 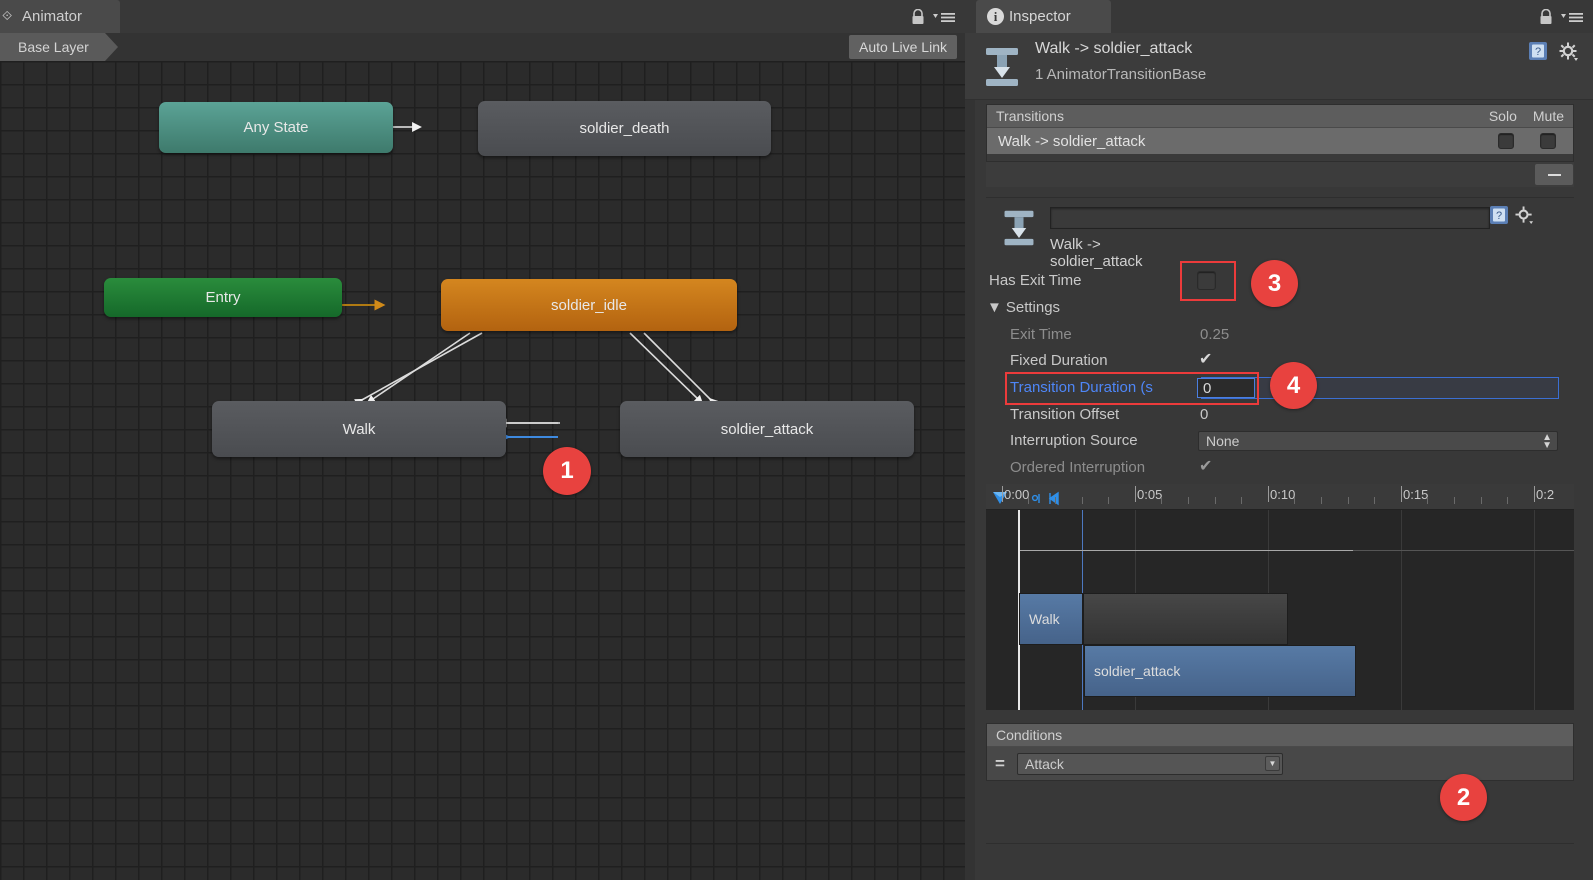 What do you see at coordinates (60, 16) in the screenshot?
I see `tab-animator: ⟐ Animator` at bounding box center [60, 16].